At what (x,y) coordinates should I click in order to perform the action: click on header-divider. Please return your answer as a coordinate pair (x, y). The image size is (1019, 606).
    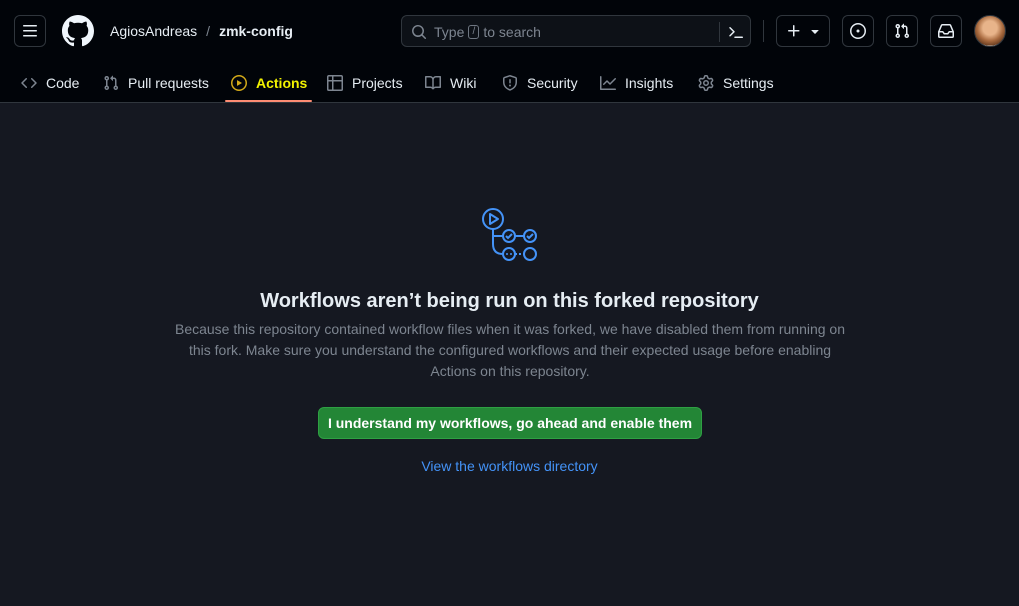
    Looking at the image, I should click on (763, 31).